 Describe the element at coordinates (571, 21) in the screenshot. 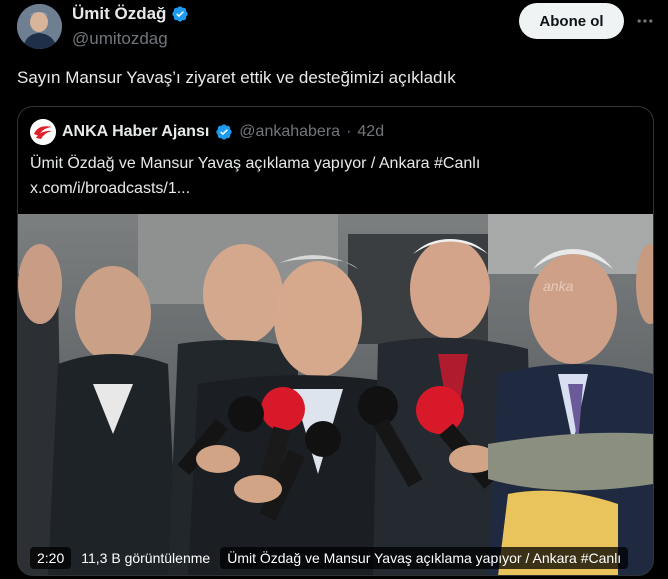

I see `follow-button: Abone ol` at that location.